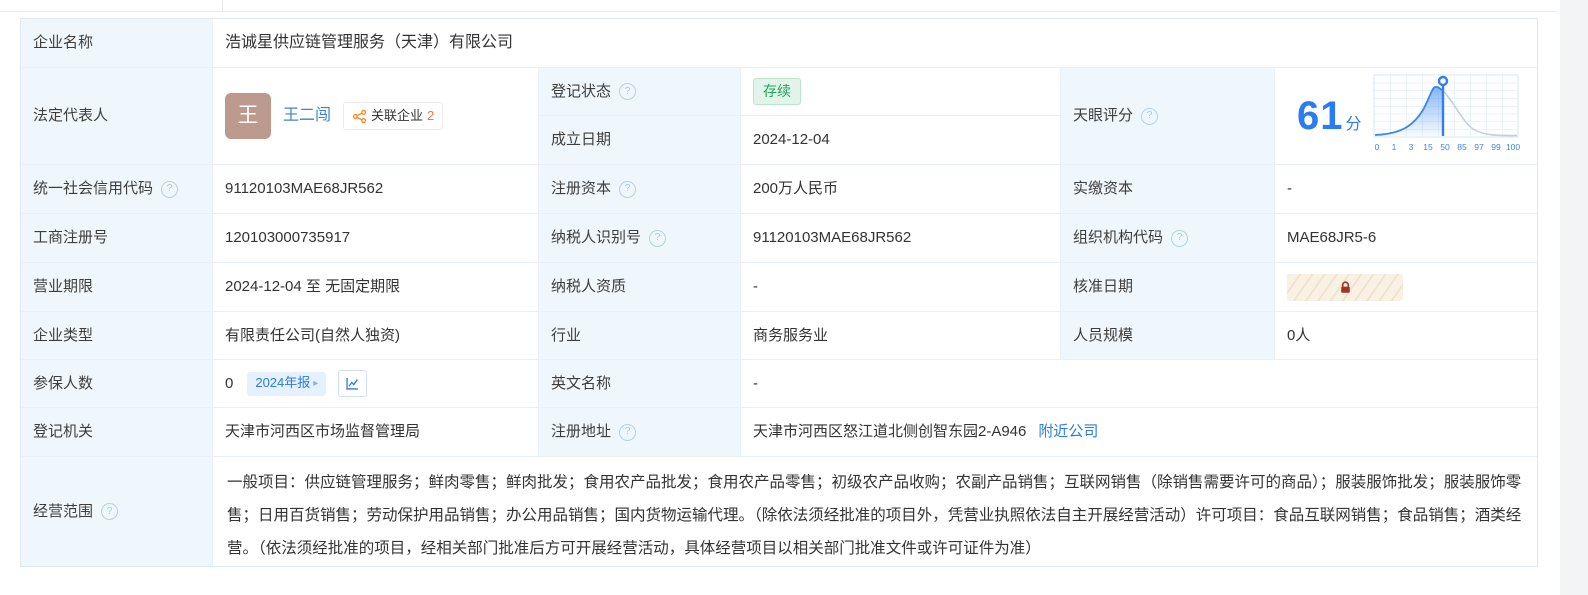 This screenshot has height=595, width=1588. Describe the element at coordinates (1446, 113) in the screenshot. I see `score-distribution-chart: 0 1 3 15 50 85 97 99 100` at that location.